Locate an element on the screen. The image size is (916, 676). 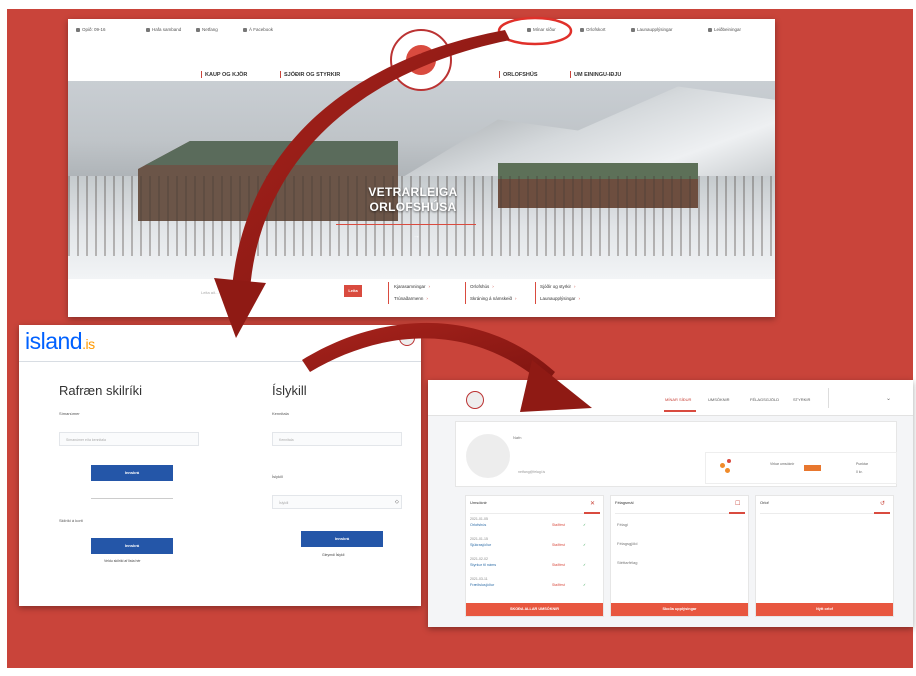
phone-label: Símanúmer is located at coordinates (69, 413).